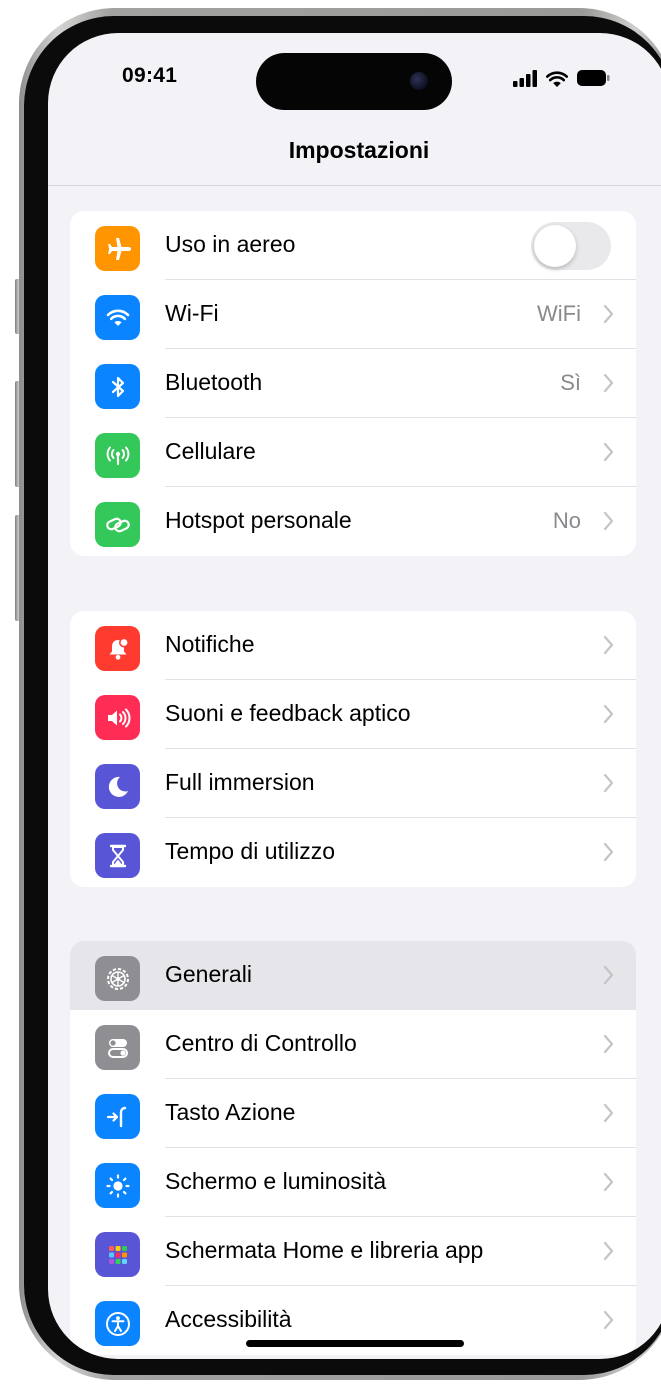 This screenshot has height=1385, width=661. Describe the element at coordinates (324, 1250) in the screenshot. I see `settings-row-label: Schermata Home e libreria app` at that location.